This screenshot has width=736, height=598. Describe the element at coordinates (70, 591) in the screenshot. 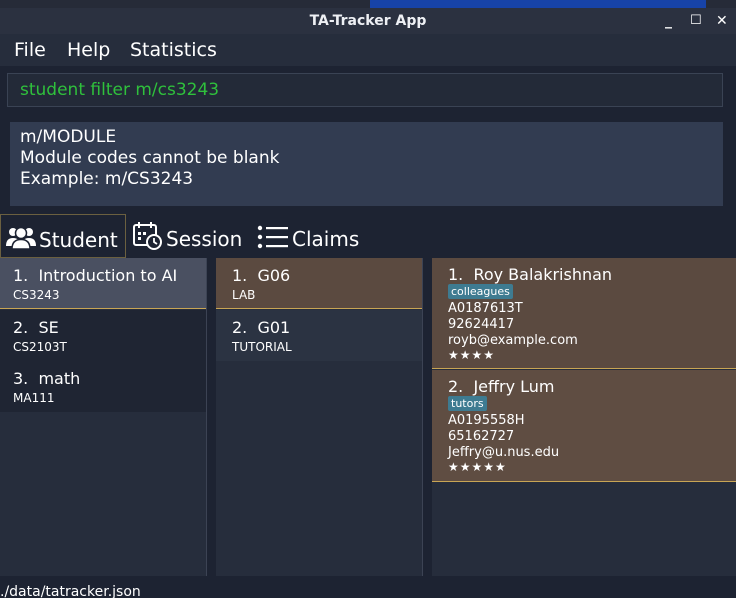

I see `data-file-path: ./data/tatracker.json` at that location.